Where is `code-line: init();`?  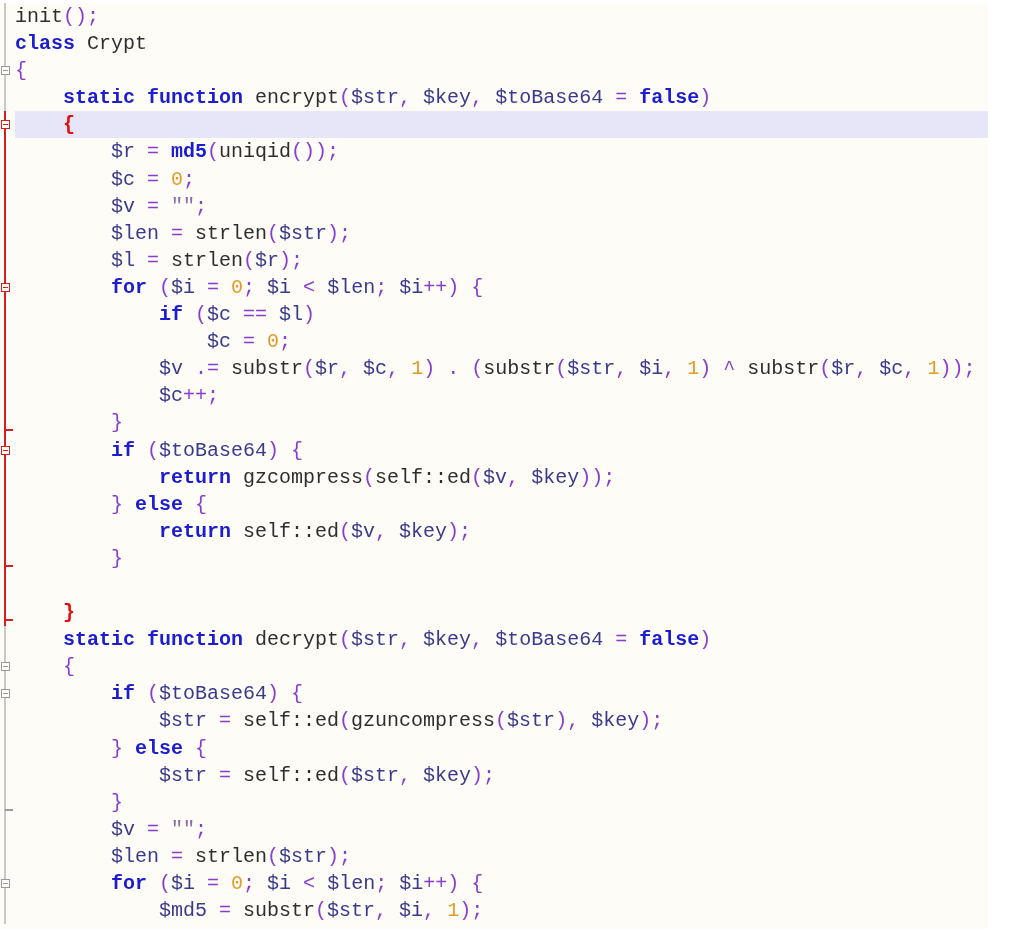 code-line: init(); is located at coordinates (57, 17).